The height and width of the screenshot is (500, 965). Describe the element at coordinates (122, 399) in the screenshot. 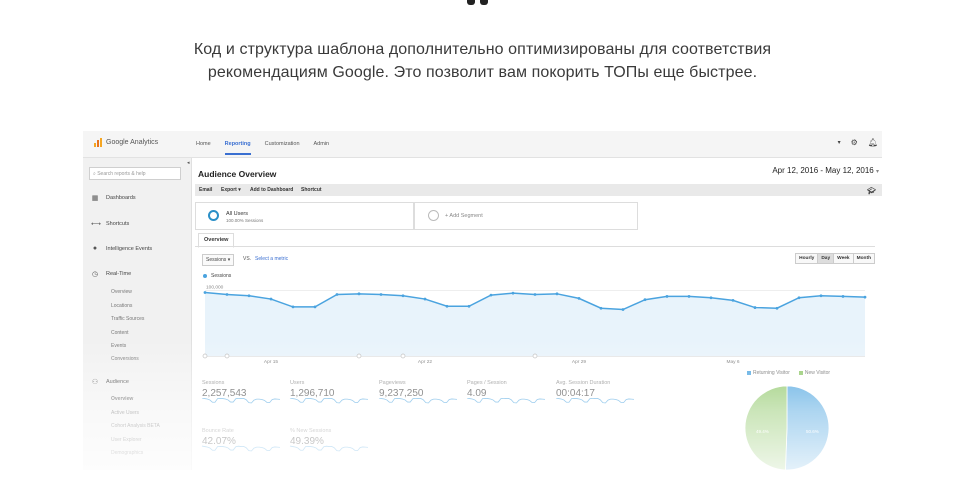

I see `sidebar-sub-audience-overview: Overview` at that location.